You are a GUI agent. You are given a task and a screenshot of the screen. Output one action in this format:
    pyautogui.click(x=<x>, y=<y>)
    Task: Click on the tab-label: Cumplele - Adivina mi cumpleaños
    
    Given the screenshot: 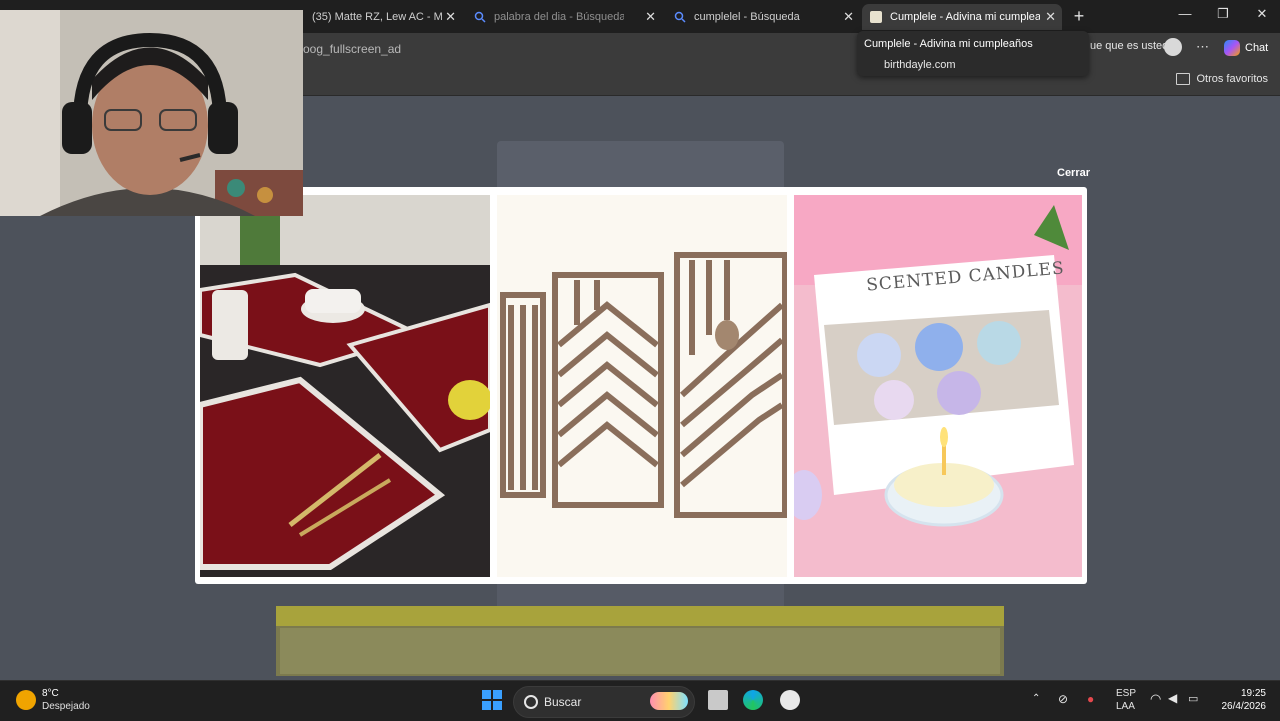 What is the action you would take?
    pyautogui.click(x=965, y=17)
    